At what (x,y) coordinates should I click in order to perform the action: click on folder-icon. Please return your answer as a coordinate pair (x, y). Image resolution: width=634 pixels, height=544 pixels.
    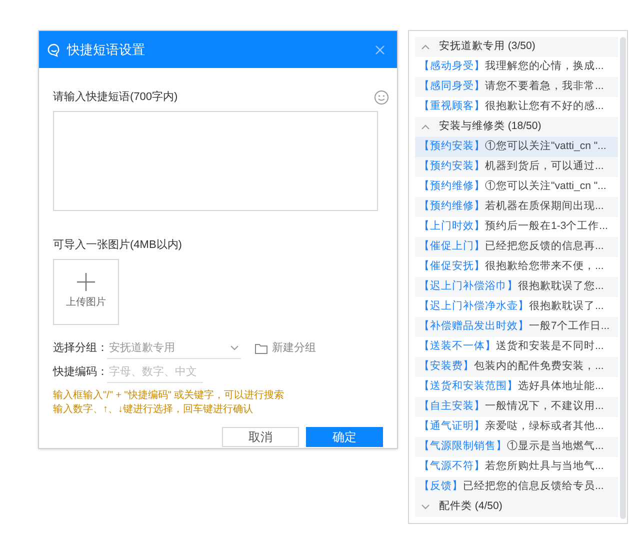
    Looking at the image, I should click on (261, 348).